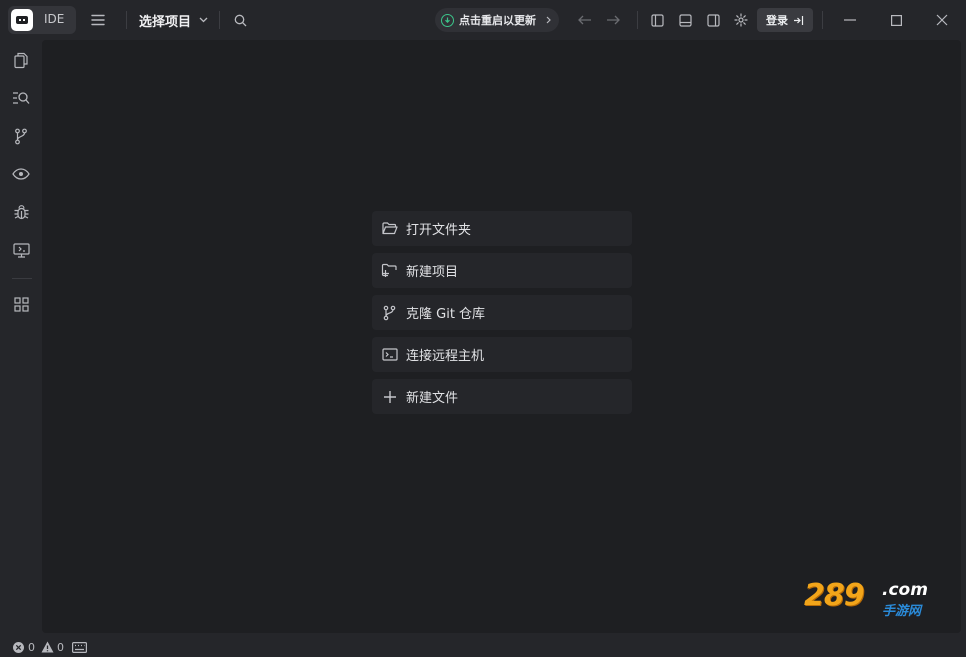  Describe the element at coordinates (389, 228) in the screenshot. I see `folder-open-icon` at that location.